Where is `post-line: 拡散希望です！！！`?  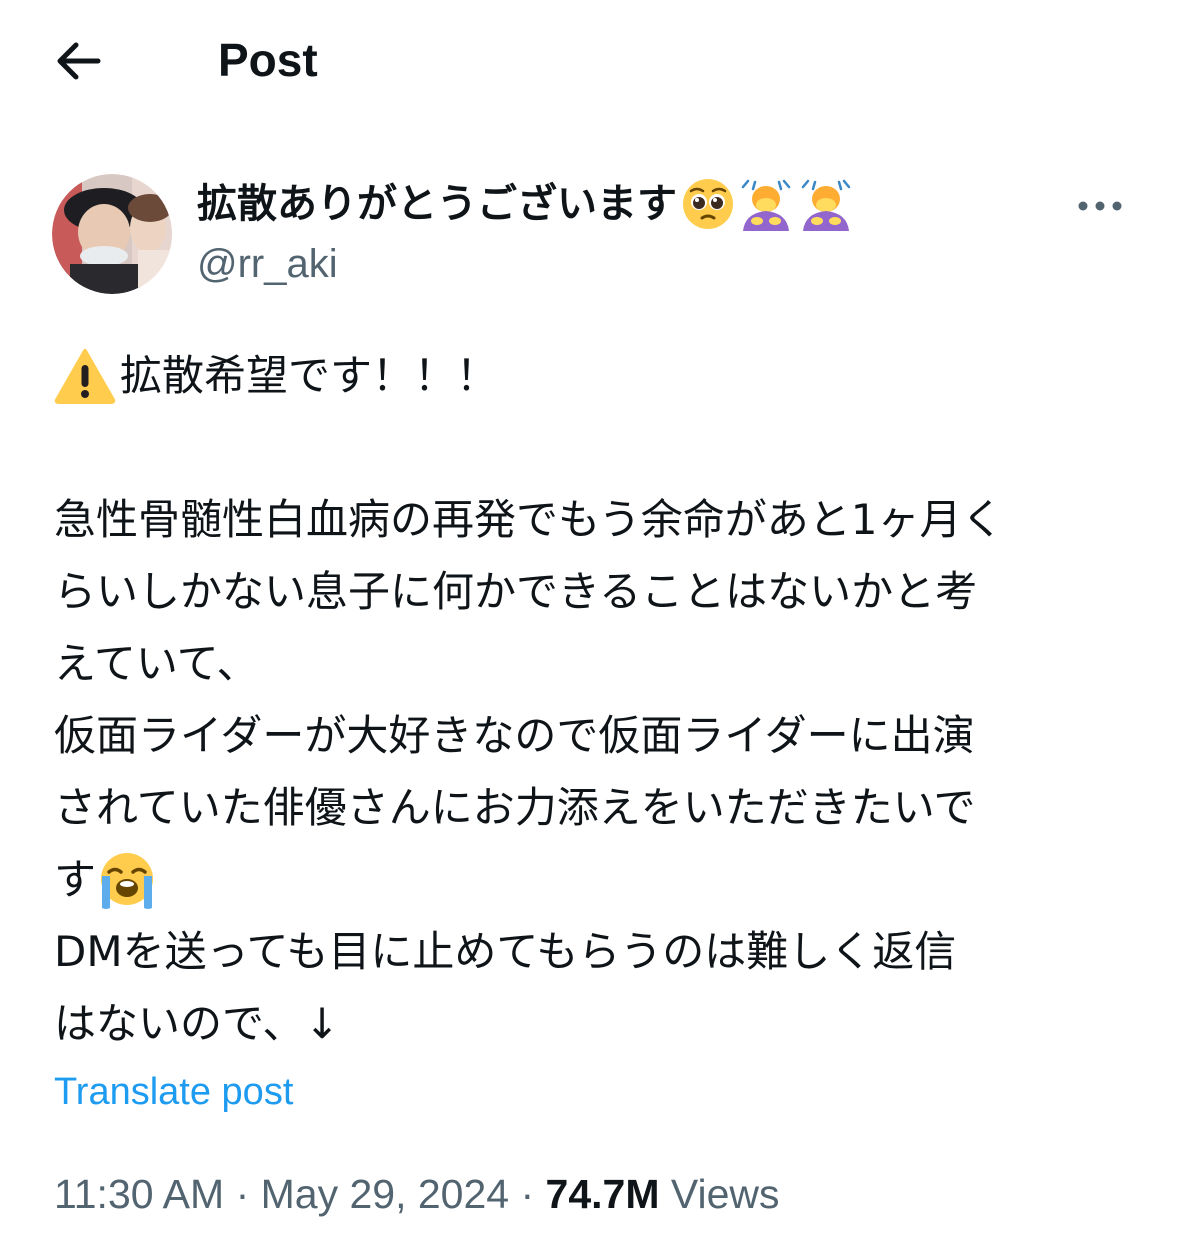 post-line: 拡散希望です！！！ is located at coordinates (594, 376).